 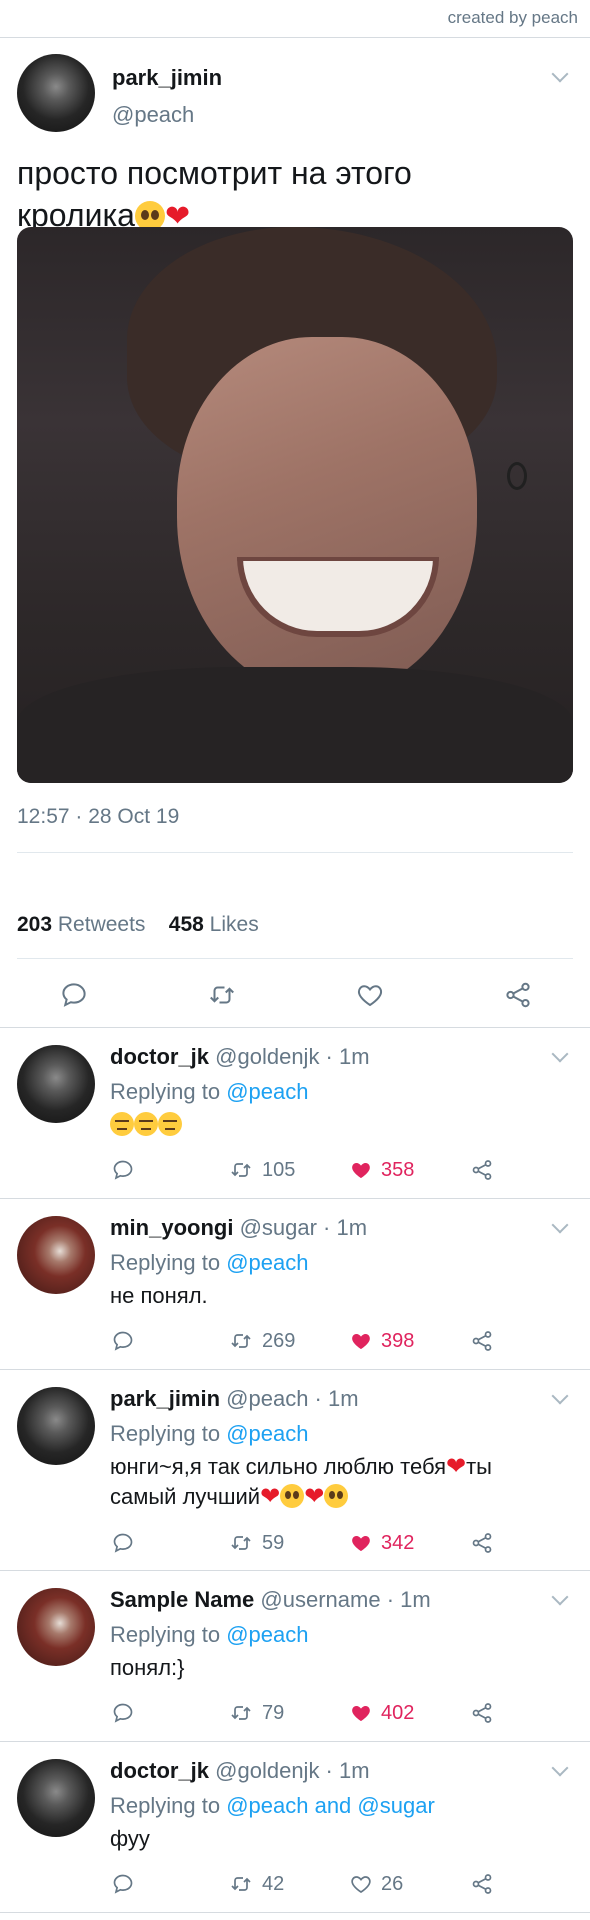 I want to click on author-name: park_jimin, so click(x=167, y=78).